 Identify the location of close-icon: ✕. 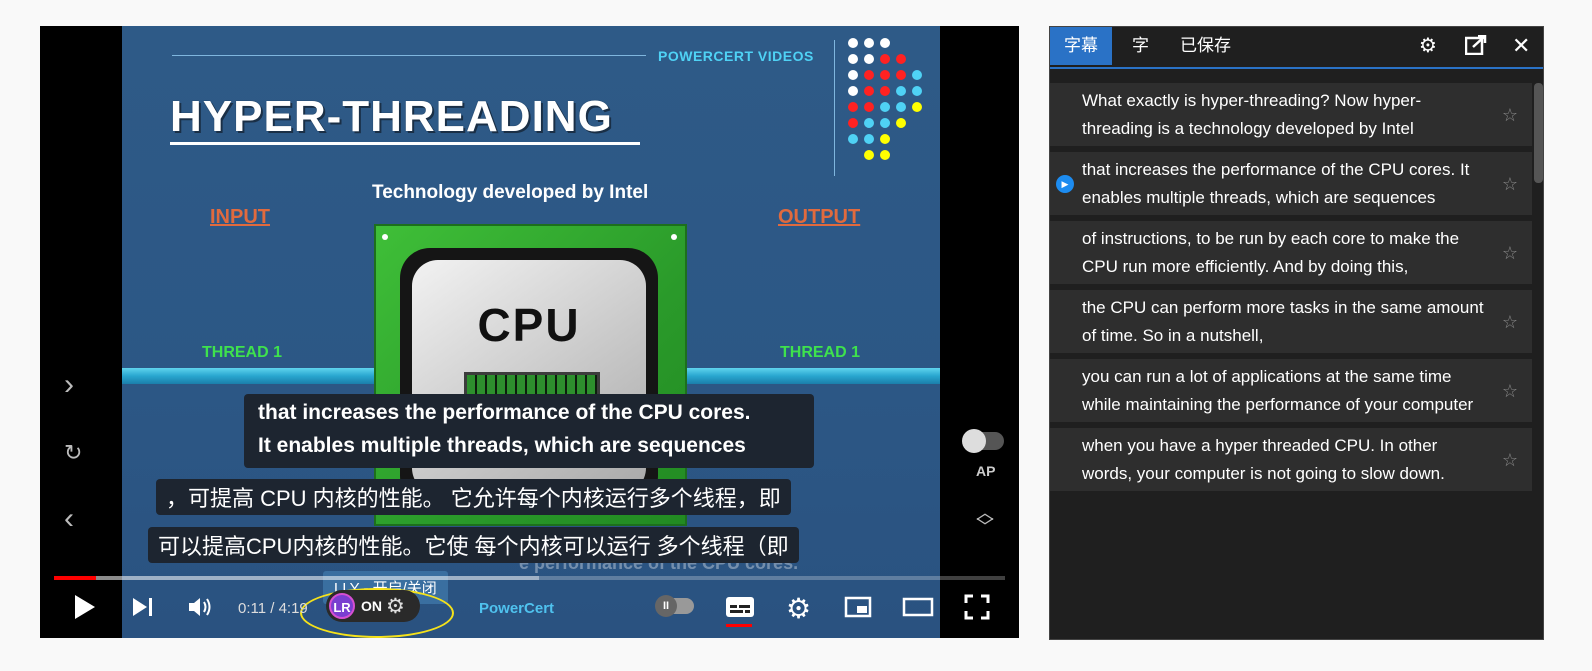
(1521, 46).